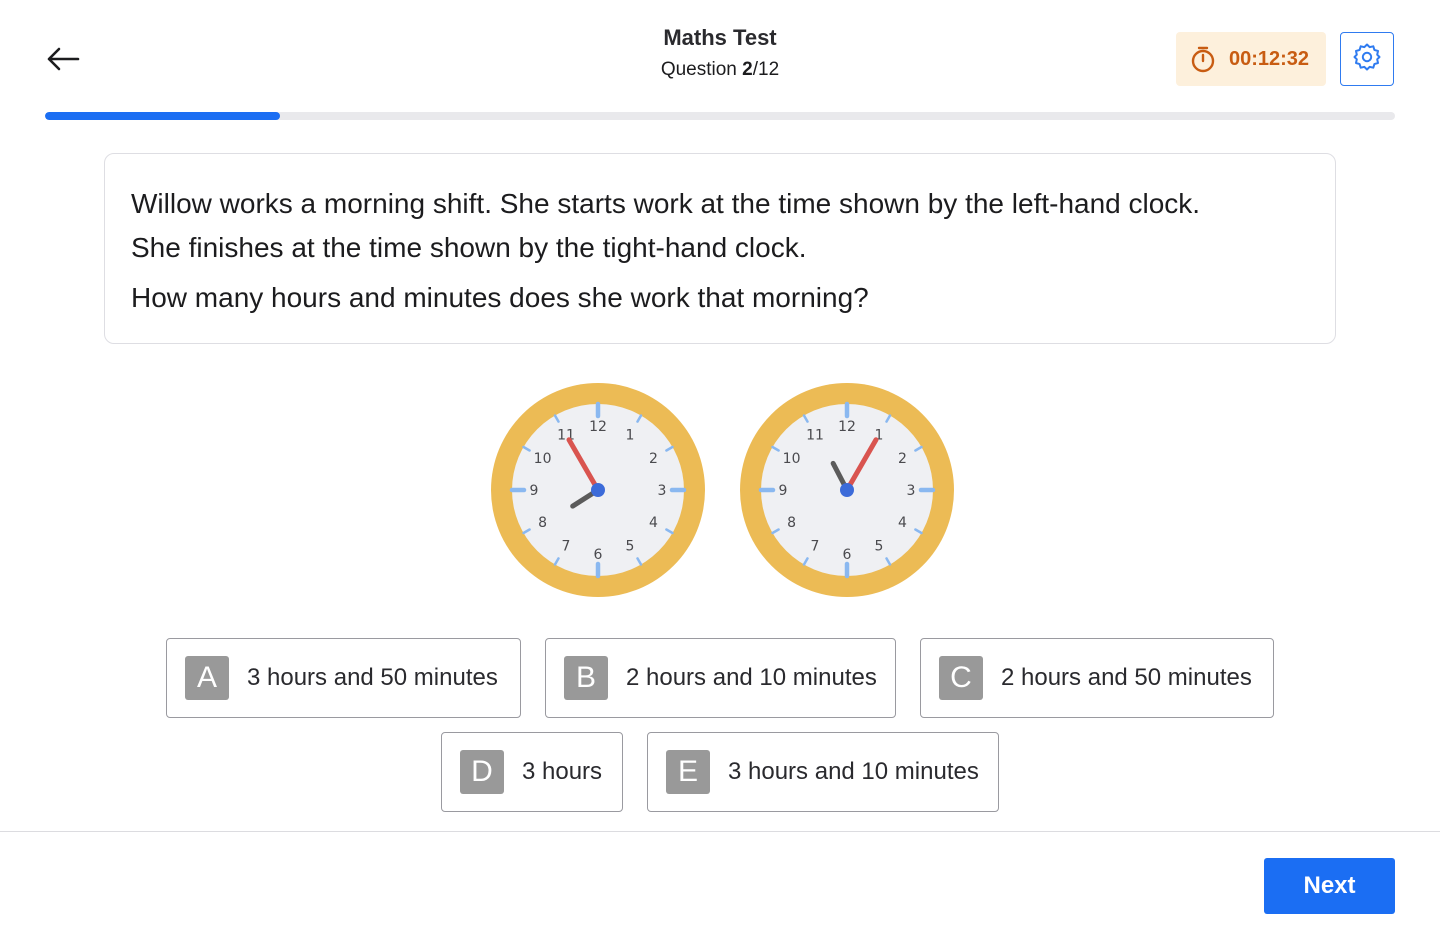 The width and height of the screenshot is (1440, 940). Describe the element at coordinates (720, 37) in the screenshot. I see `test-title: Maths Test` at that location.